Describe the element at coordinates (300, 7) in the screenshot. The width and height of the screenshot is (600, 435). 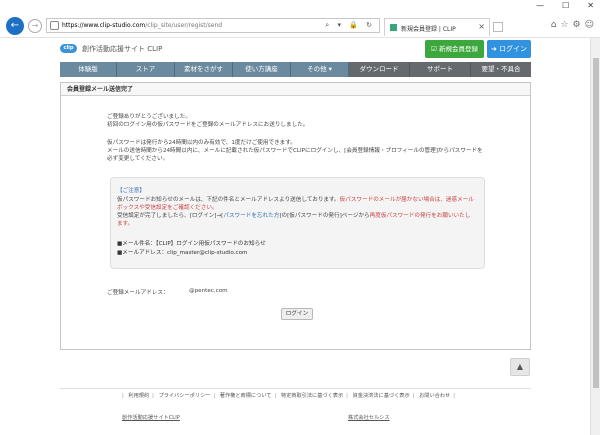
I see `window-titlebar: — ☐ ✕` at that location.